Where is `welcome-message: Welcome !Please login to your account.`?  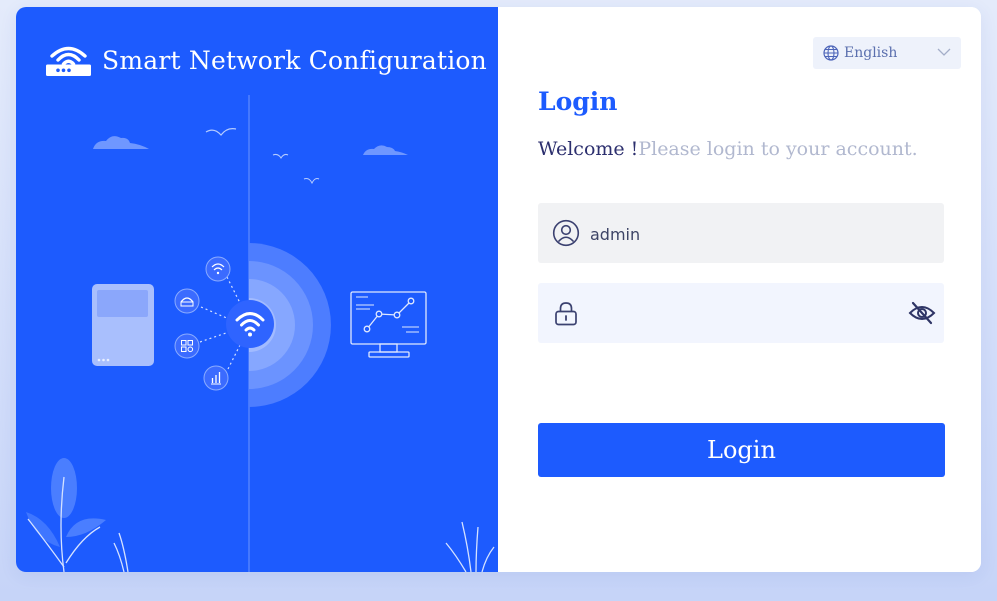 welcome-message: Welcome !Please login to your account. is located at coordinates (728, 149).